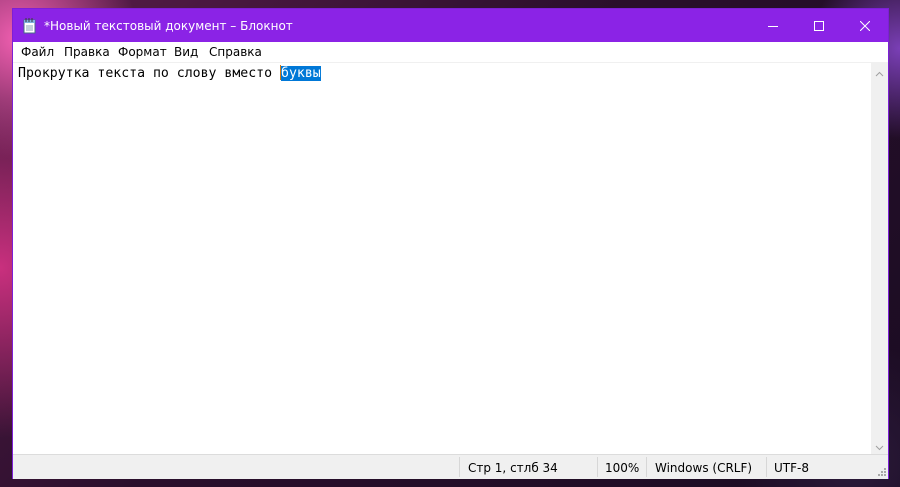  I want to click on scroll-down-button, so click(879, 445).